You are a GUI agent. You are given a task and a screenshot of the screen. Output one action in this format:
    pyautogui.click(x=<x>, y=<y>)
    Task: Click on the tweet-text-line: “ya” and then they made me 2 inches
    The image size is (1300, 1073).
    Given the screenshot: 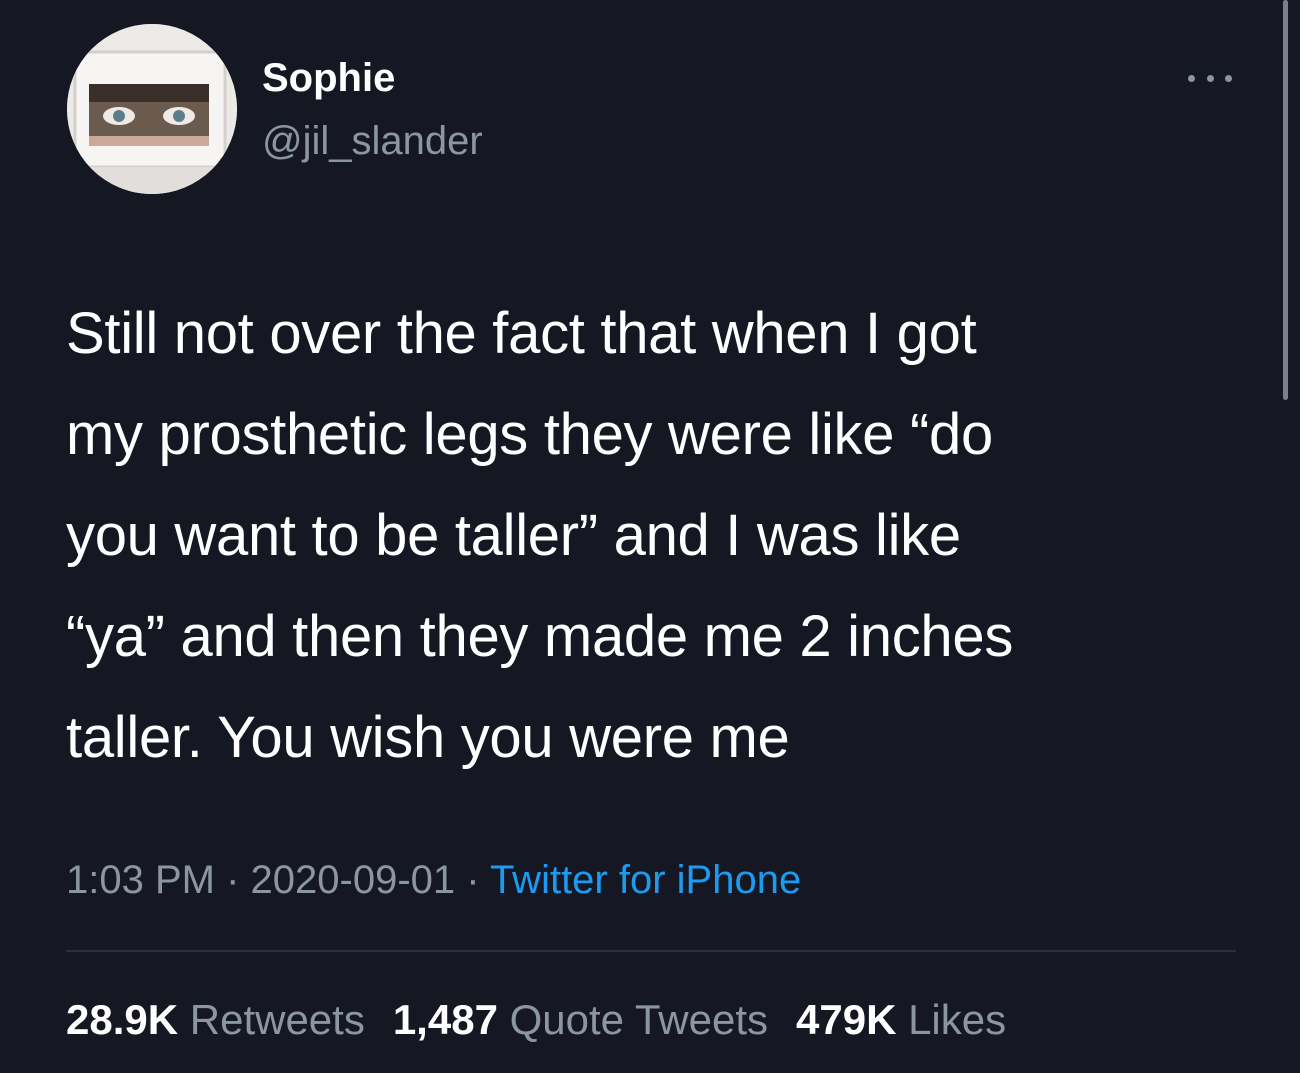 What is the action you would take?
    pyautogui.click(x=540, y=636)
    